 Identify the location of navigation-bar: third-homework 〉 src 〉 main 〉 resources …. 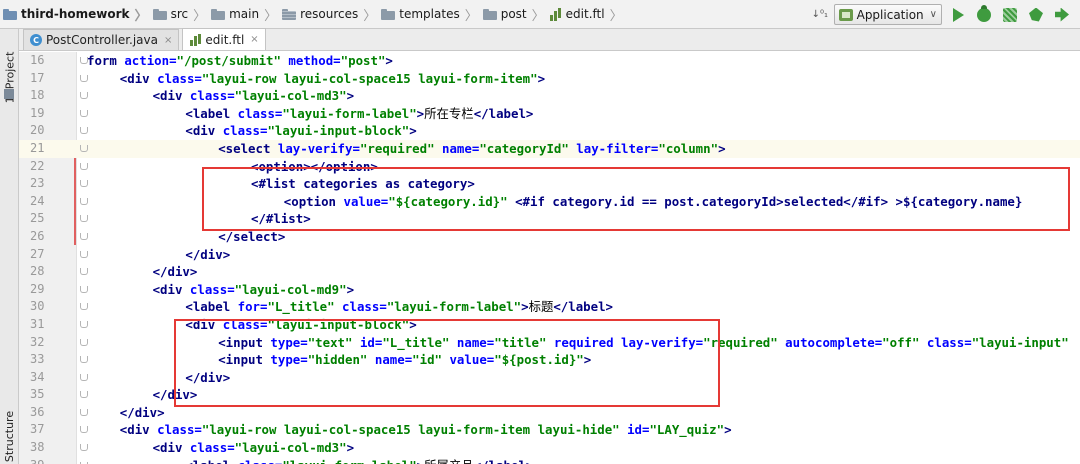
(540, 14).